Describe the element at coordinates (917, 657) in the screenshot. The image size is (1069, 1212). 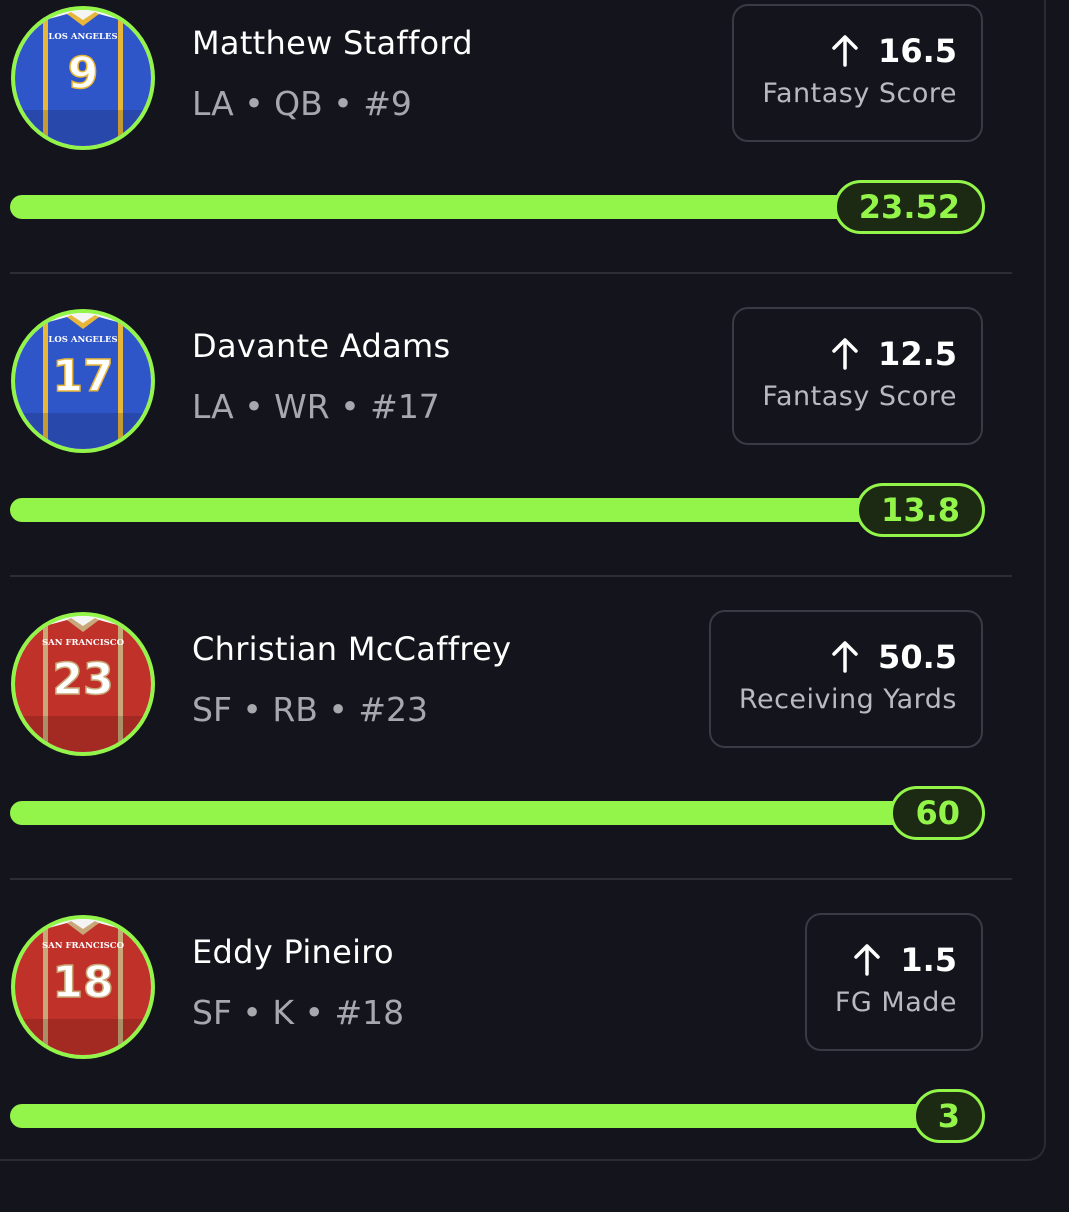
I see `projection-value: 50.5` at that location.